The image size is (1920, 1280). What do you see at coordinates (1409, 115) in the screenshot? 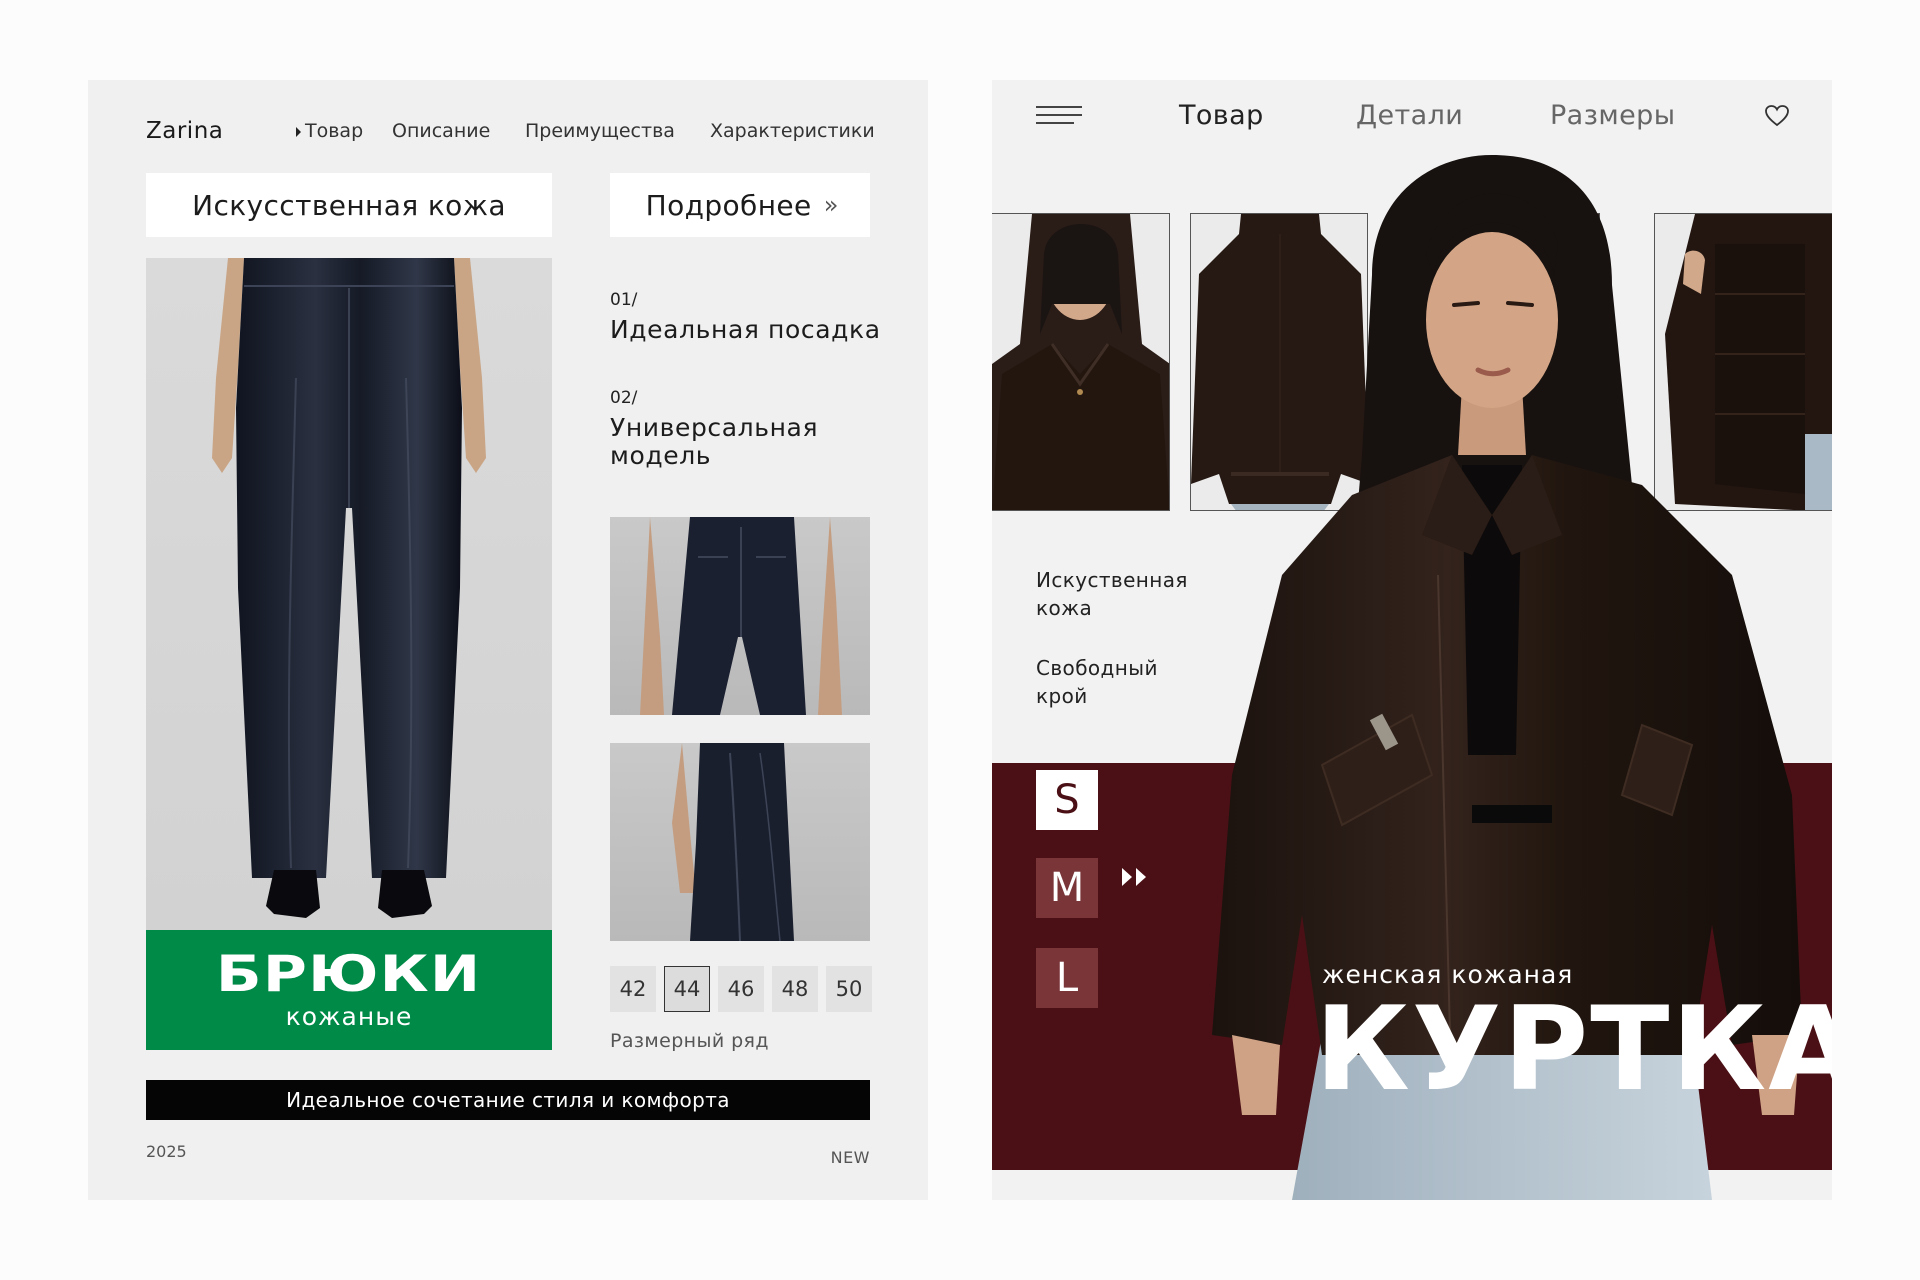
I see `nav-item-details: Детали` at bounding box center [1409, 115].